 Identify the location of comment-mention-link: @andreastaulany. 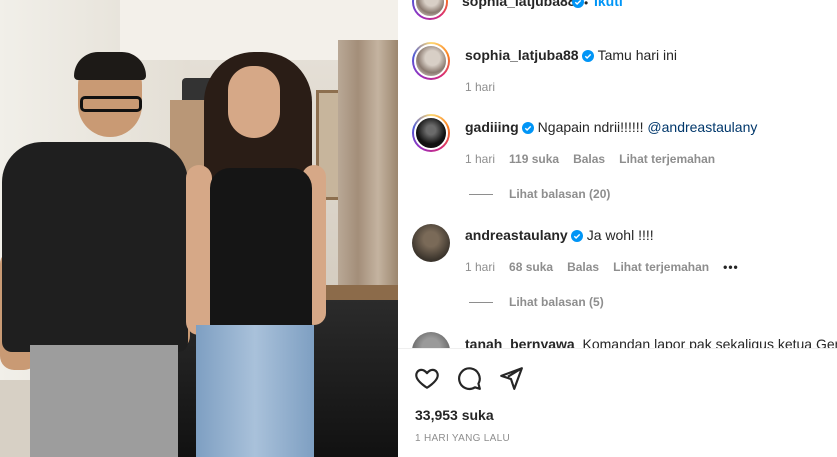
(702, 127).